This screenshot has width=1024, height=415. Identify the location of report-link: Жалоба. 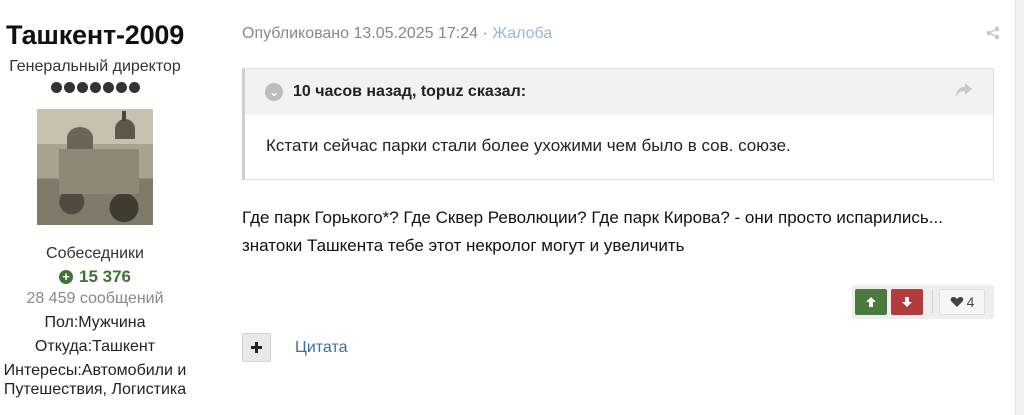
(522, 33).